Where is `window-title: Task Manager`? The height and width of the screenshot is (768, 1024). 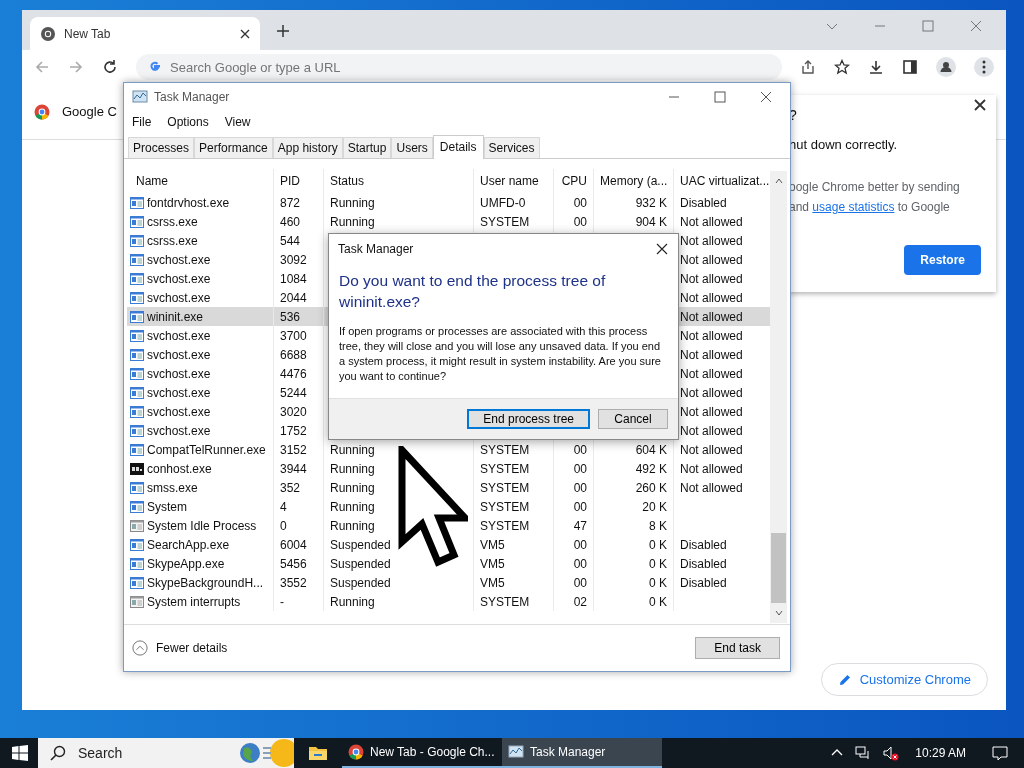 window-title: Task Manager is located at coordinates (192, 97).